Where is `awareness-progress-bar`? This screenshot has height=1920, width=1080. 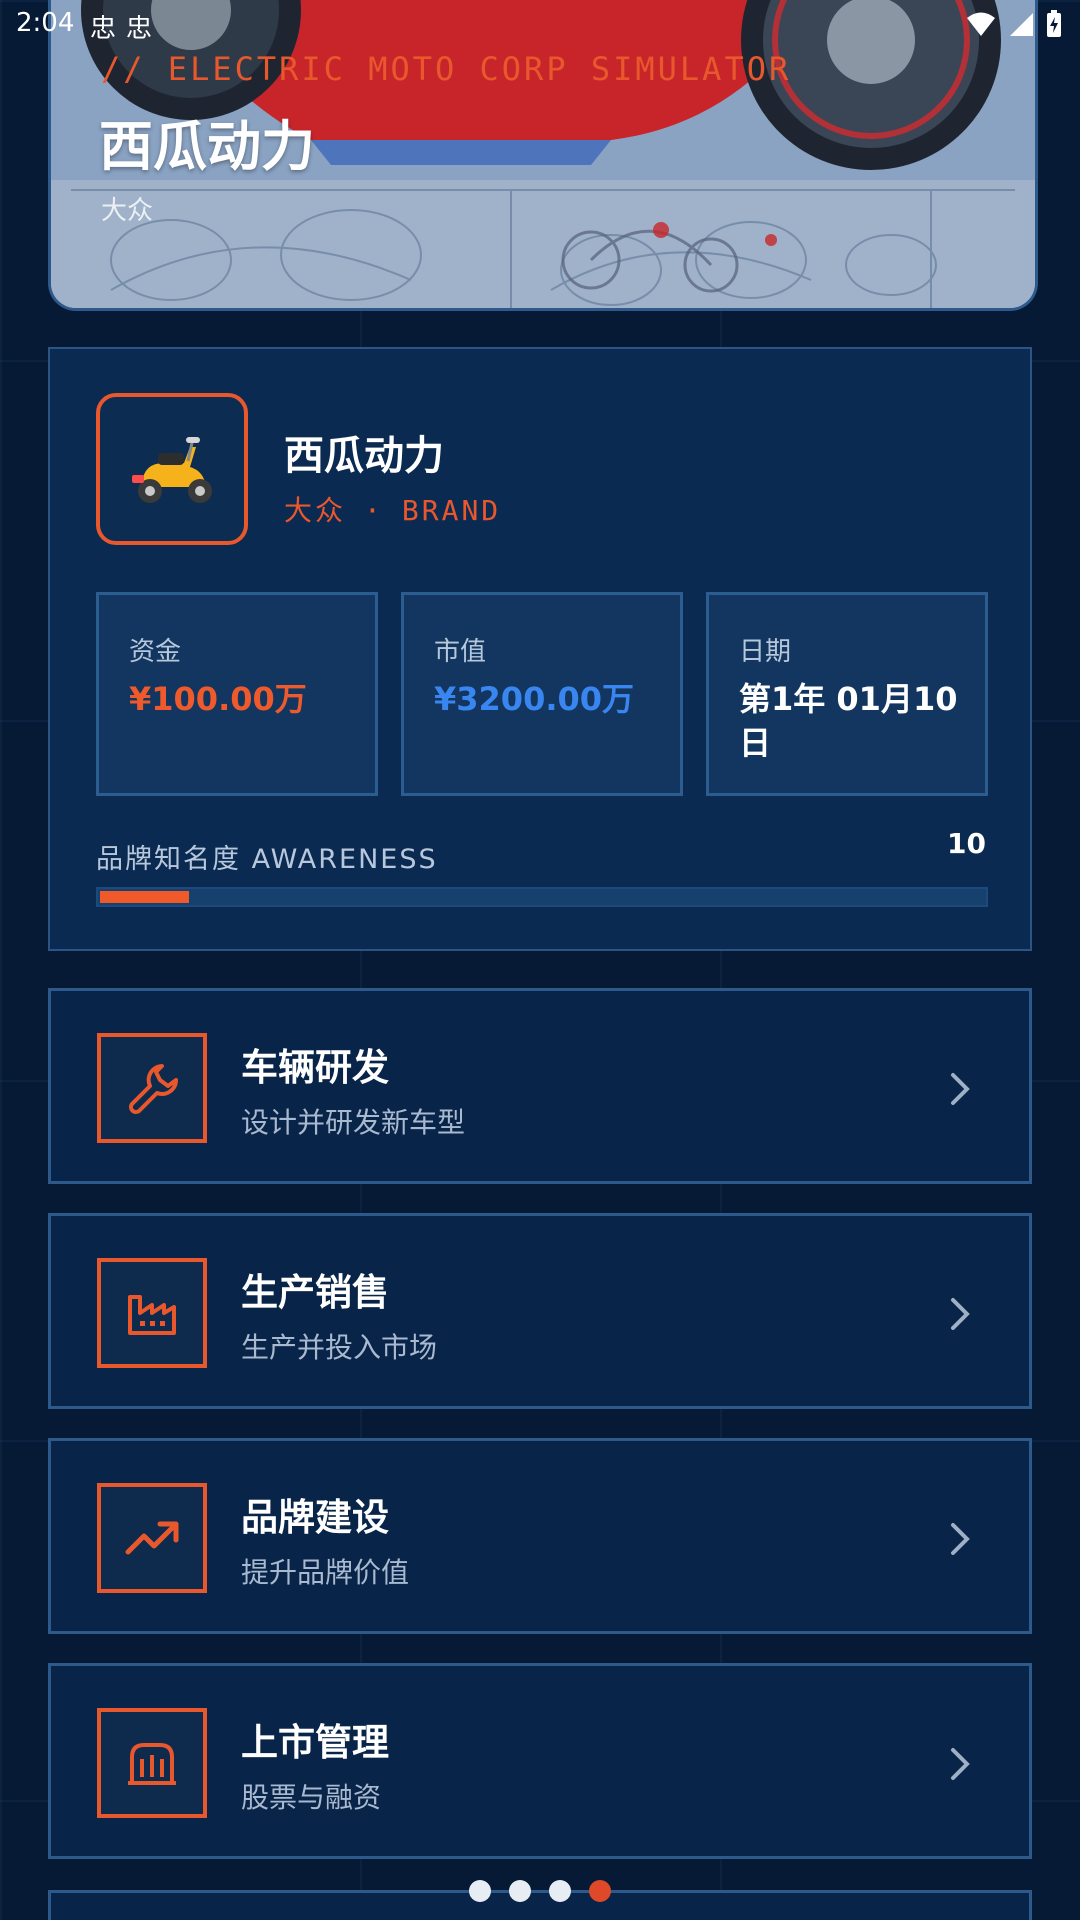 awareness-progress-bar is located at coordinates (542, 897).